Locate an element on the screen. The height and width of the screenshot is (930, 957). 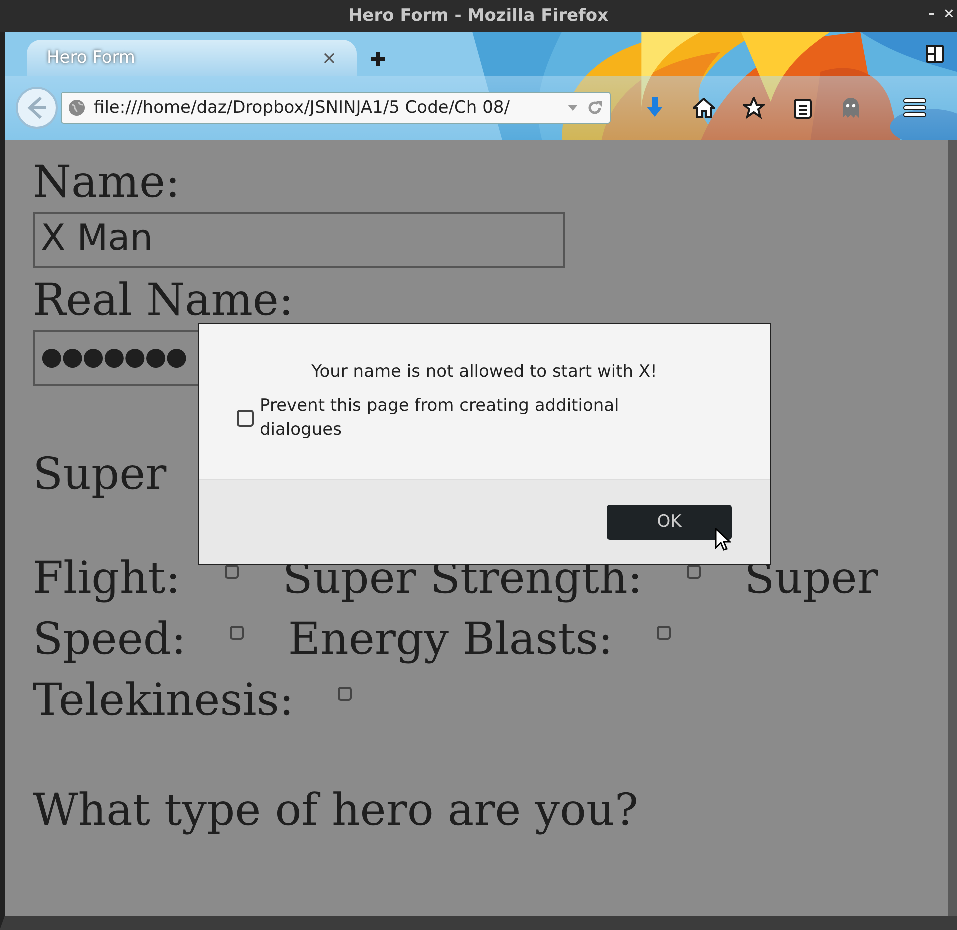
address-bar: file:///home/daz/Dropbox/JSNINJA1/5 Code/Ch 08/ is located at coordinates (336, 108).